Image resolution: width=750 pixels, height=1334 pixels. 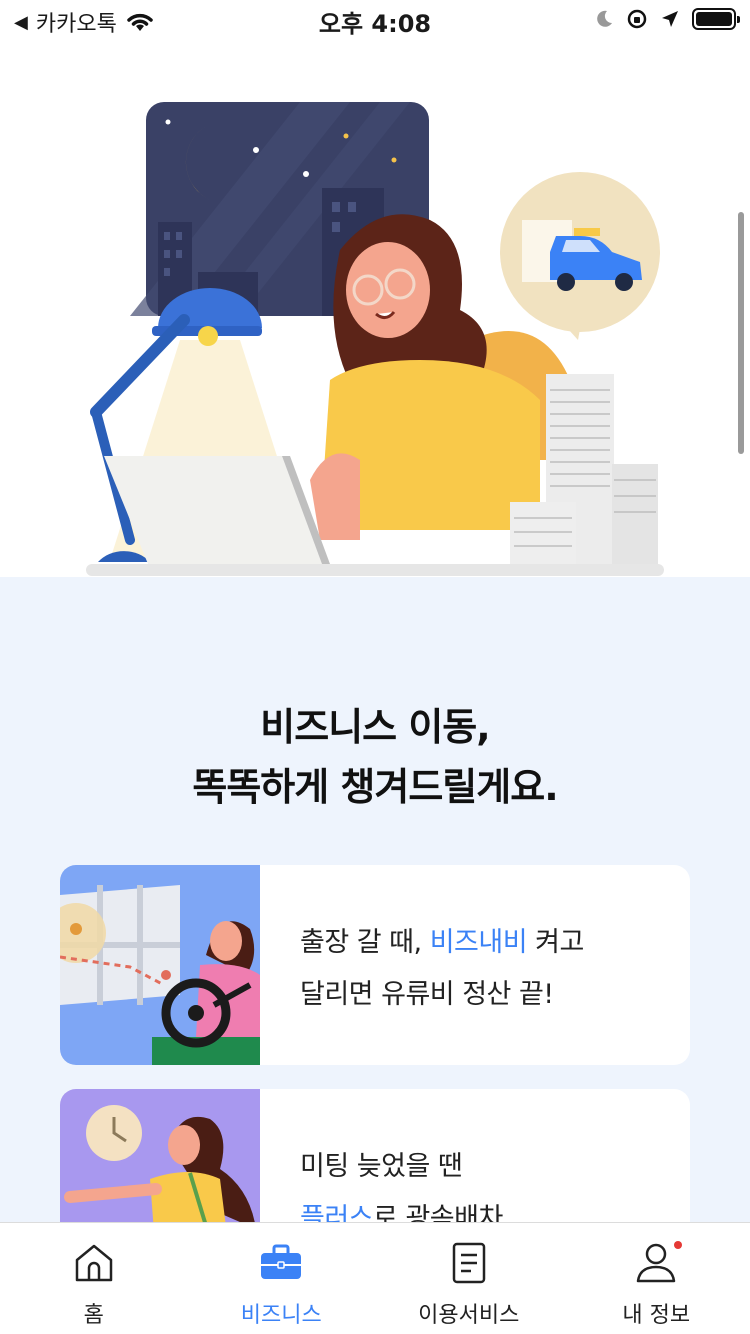 I want to click on moon-icon, so click(x=604, y=18).